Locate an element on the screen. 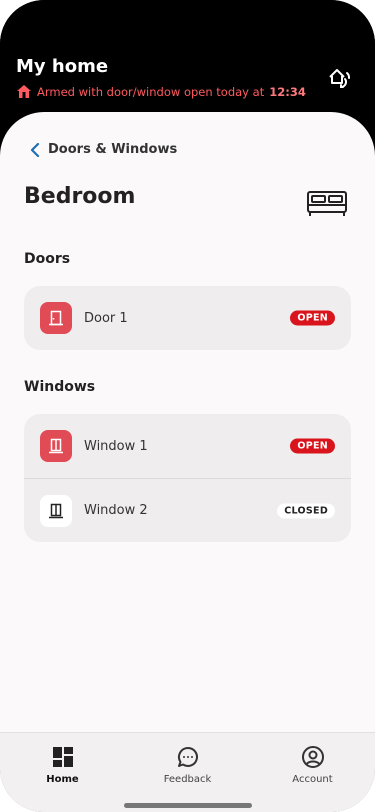  list-item-window-2: Window 2 CLOSED is located at coordinates (187, 510).